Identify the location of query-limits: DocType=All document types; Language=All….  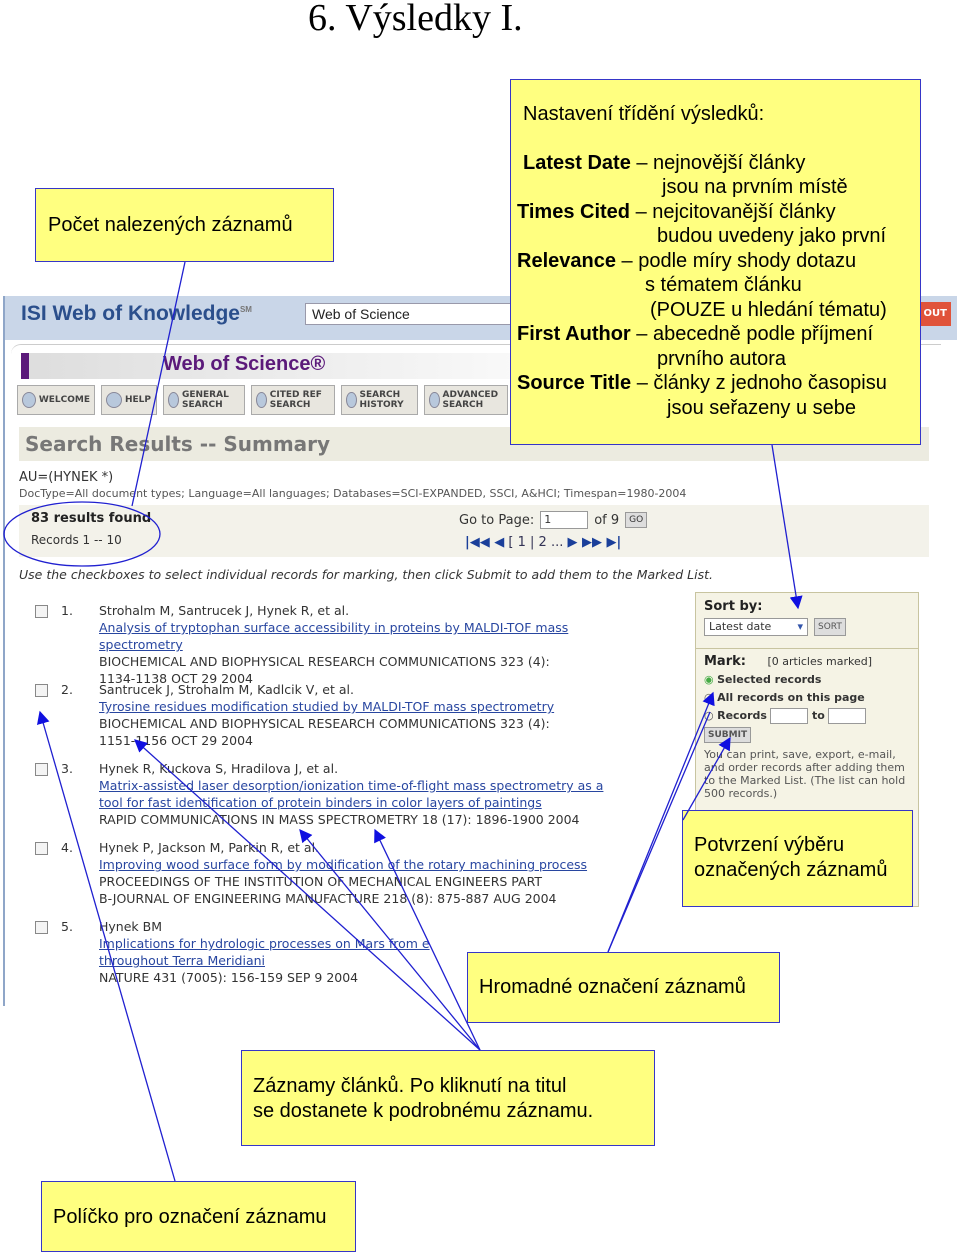
(353, 493).